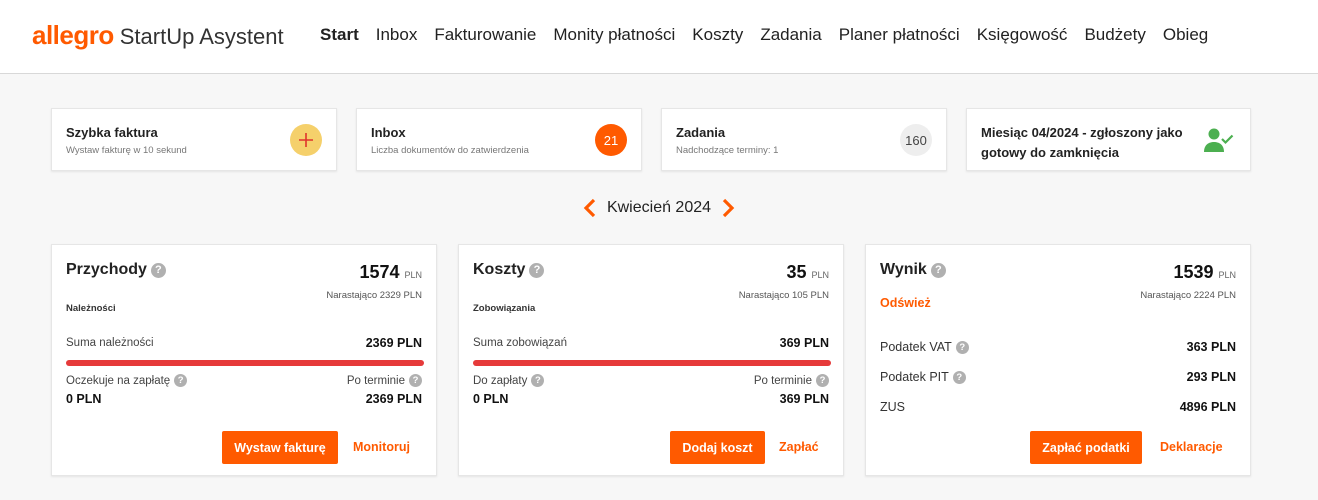 The image size is (1318, 500). I want to click on nav-start: Start, so click(339, 35).